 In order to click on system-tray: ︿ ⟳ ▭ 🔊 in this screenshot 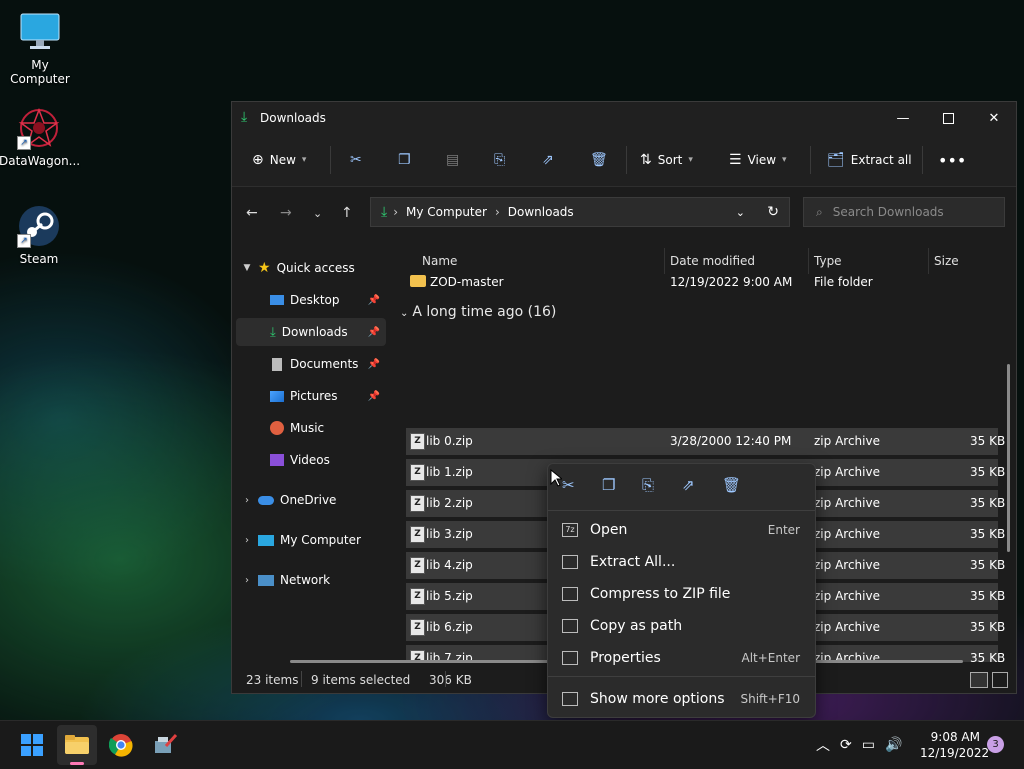, I will do `click(864, 745)`.